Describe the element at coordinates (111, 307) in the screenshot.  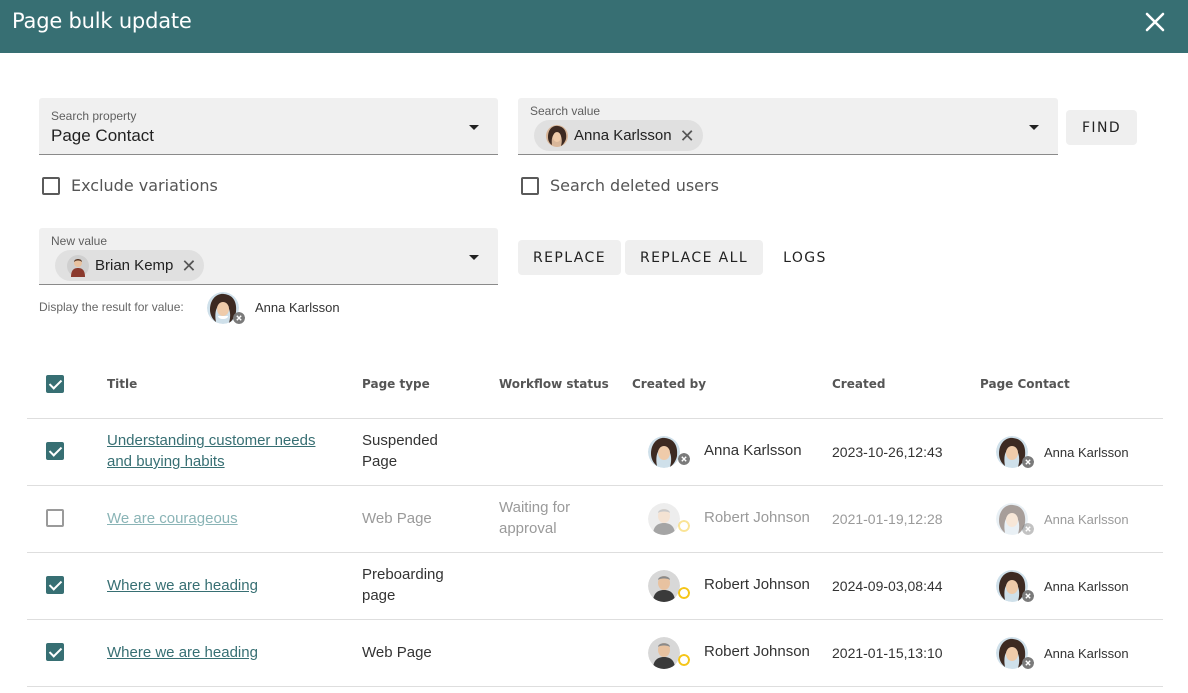
I see `display-result-label: Display the result for value:` at that location.